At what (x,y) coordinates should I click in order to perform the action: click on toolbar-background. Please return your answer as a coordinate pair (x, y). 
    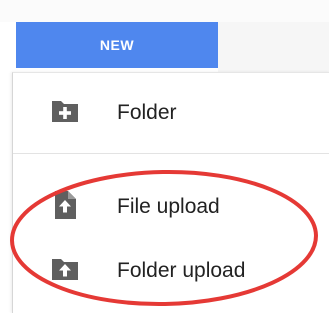
    Looking at the image, I should click on (273, 47).